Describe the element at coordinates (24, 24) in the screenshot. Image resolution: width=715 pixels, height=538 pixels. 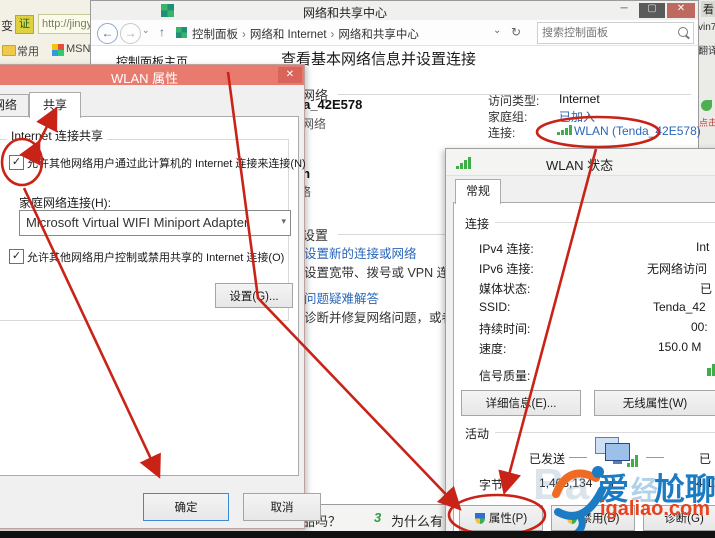
I see `verify-badge: 证` at that location.